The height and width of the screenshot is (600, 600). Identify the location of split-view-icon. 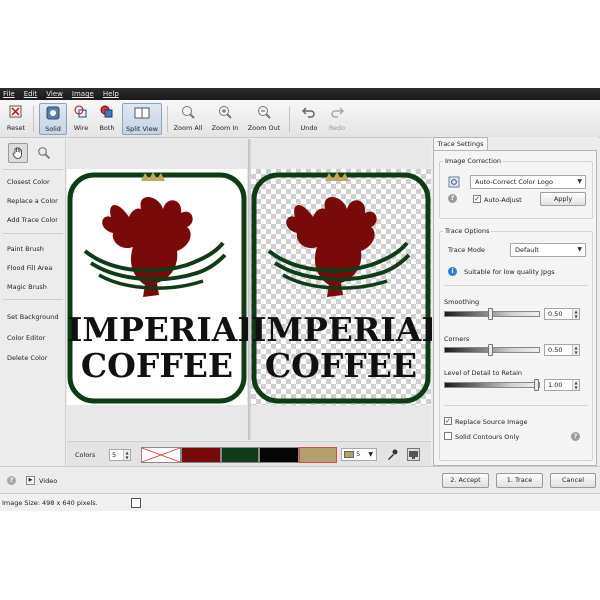
(142, 113).